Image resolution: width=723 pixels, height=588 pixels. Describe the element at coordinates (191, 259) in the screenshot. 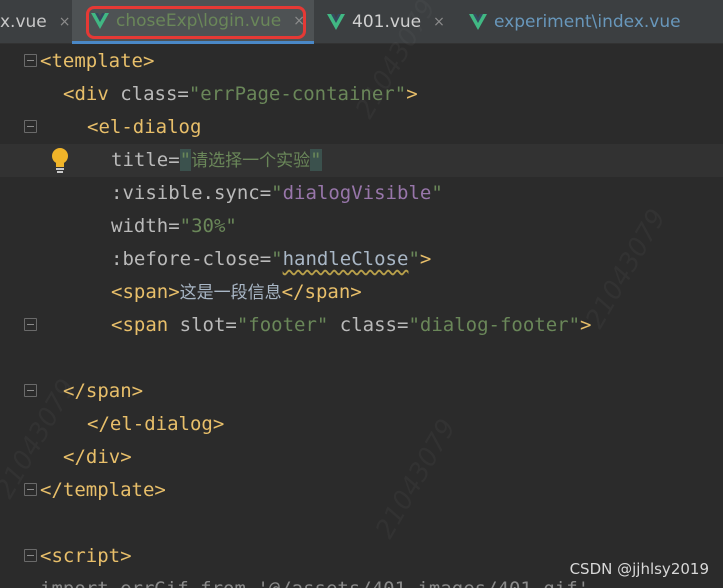

I see `code-token: :before-close=` at that location.